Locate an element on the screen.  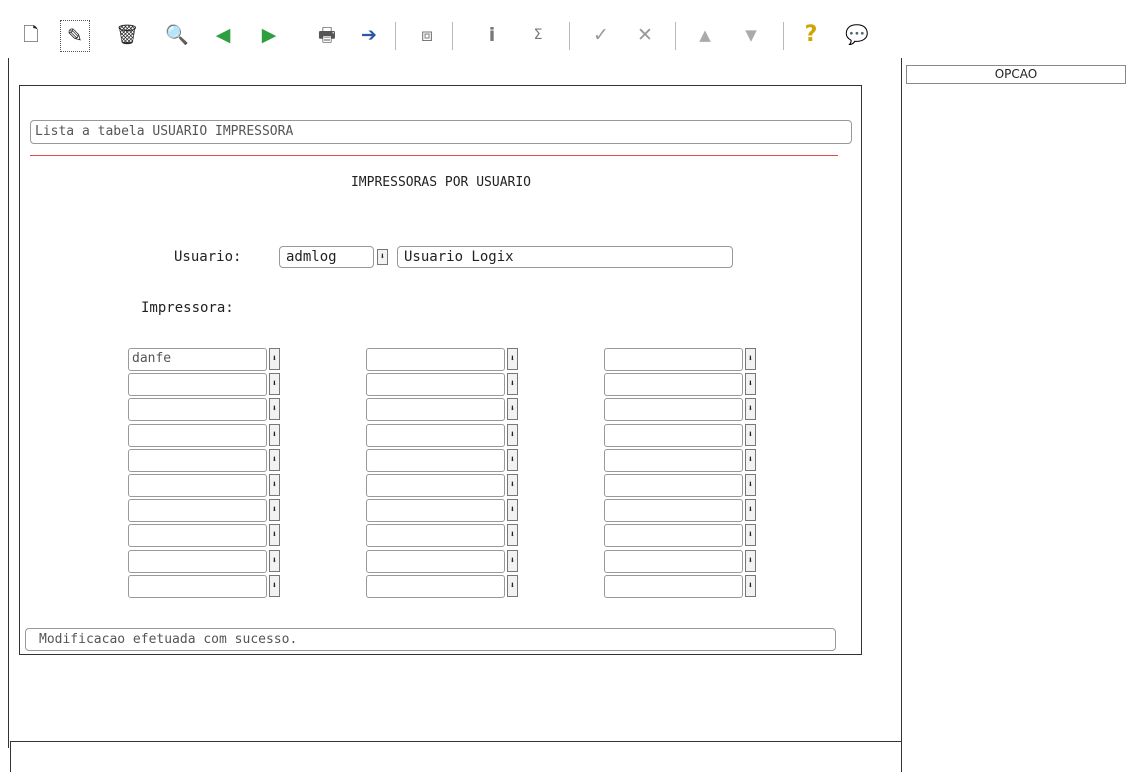
delete-icon: 🗑 is located at coordinates (127, 35).